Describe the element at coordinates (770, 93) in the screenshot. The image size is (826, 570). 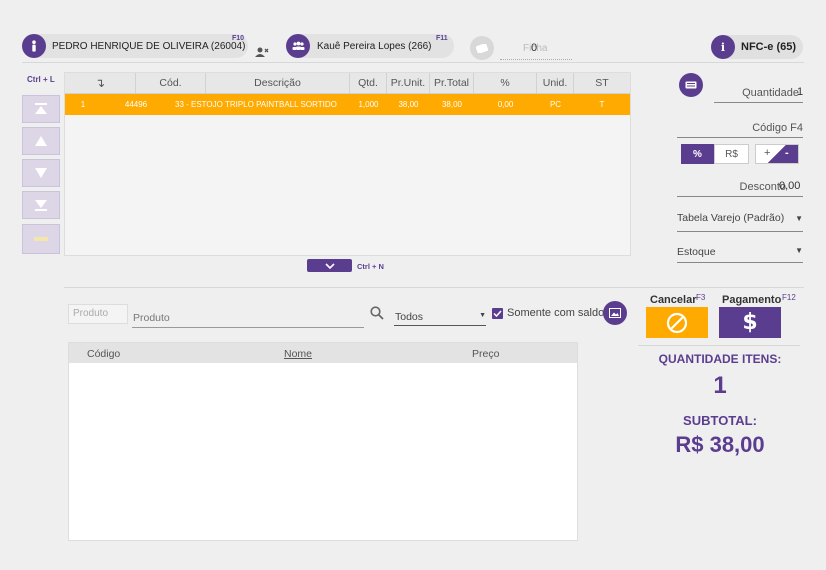
I see `quantidade-label: Quantidade` at that location.